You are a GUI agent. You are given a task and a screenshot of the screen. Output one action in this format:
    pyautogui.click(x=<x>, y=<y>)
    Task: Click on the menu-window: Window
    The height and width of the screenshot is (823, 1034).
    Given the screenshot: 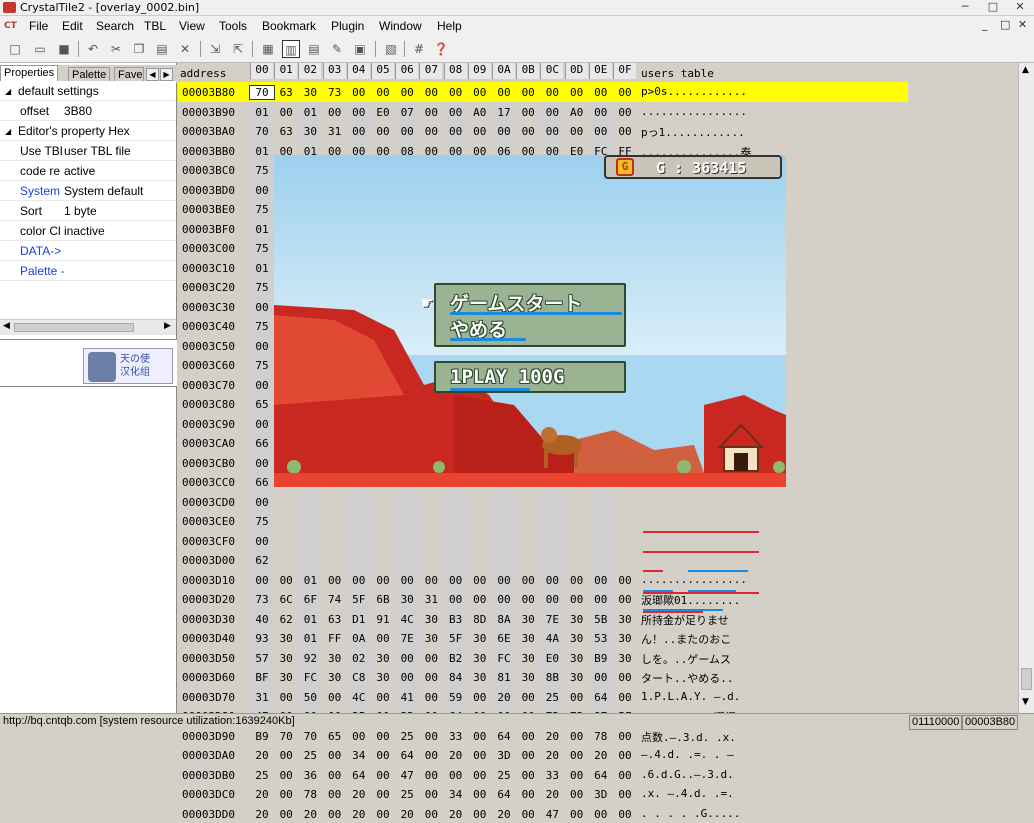 What is the action you would take?
    pyautogui.click(x=400, y=26)
    